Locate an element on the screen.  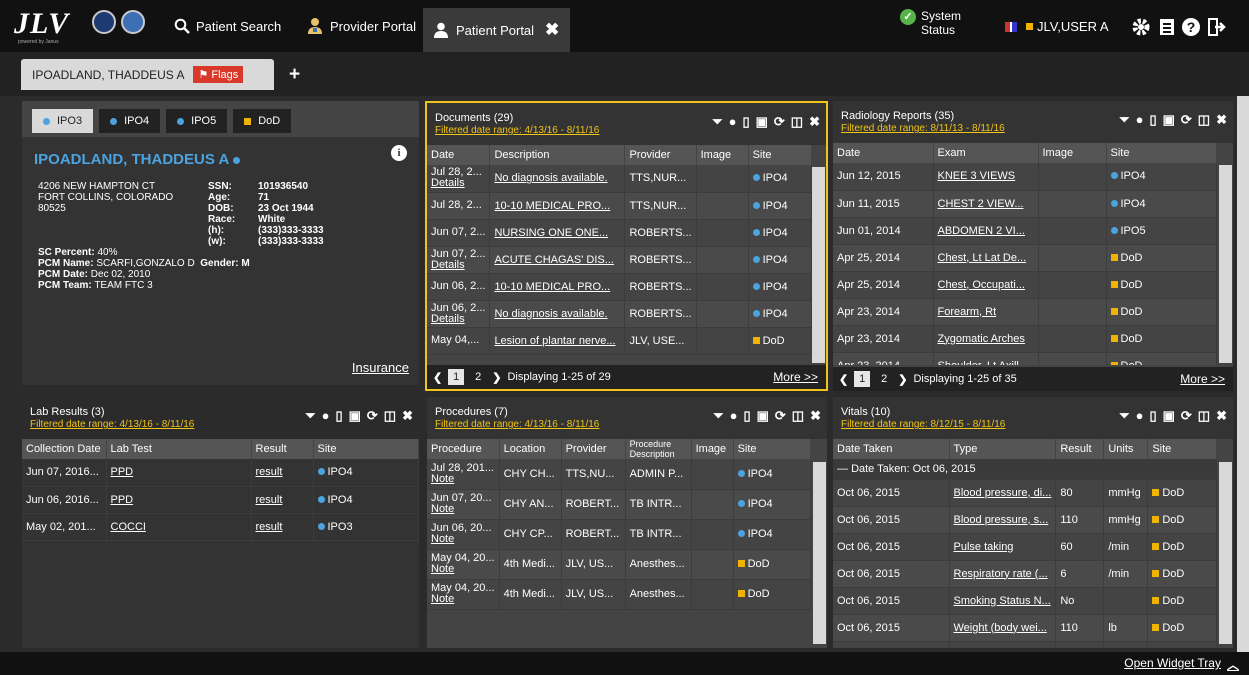
info-icon: i is located at coordinates (399, 153).